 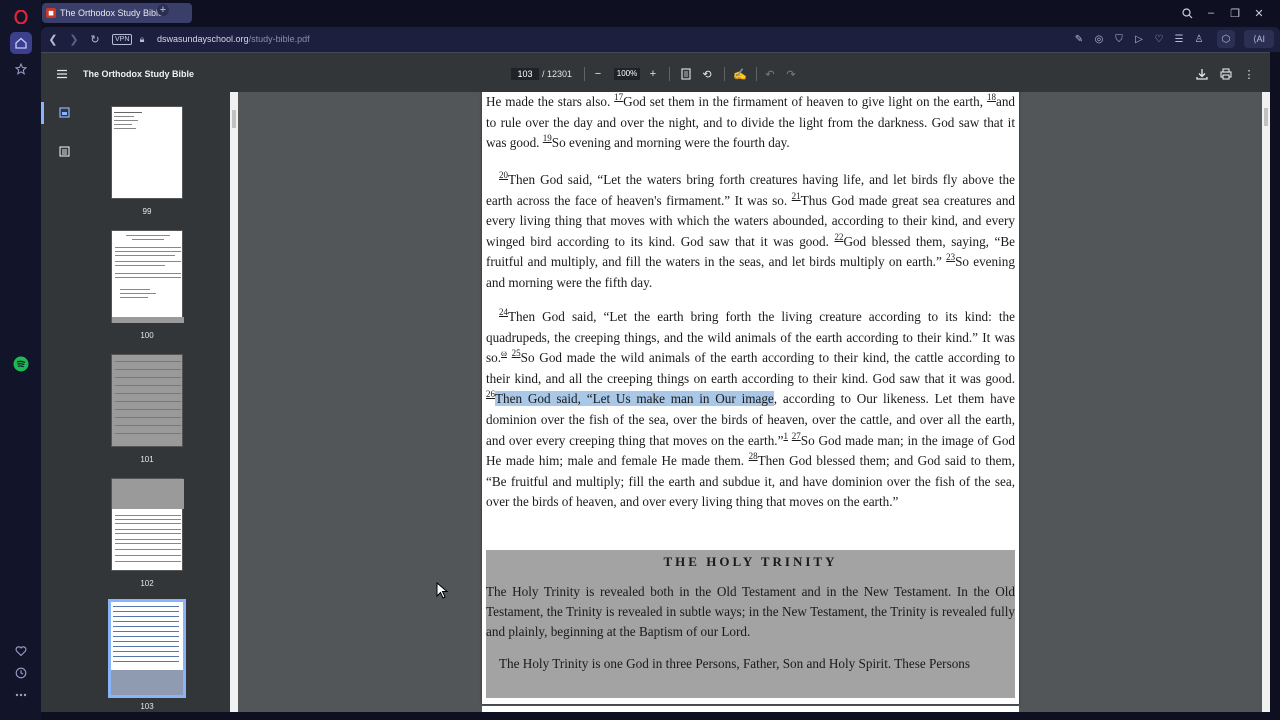 What do you see at coordinates (234, 402) in the screenshot?
I see `thumbnail-scrollbar` at bounding box center [234, 402].